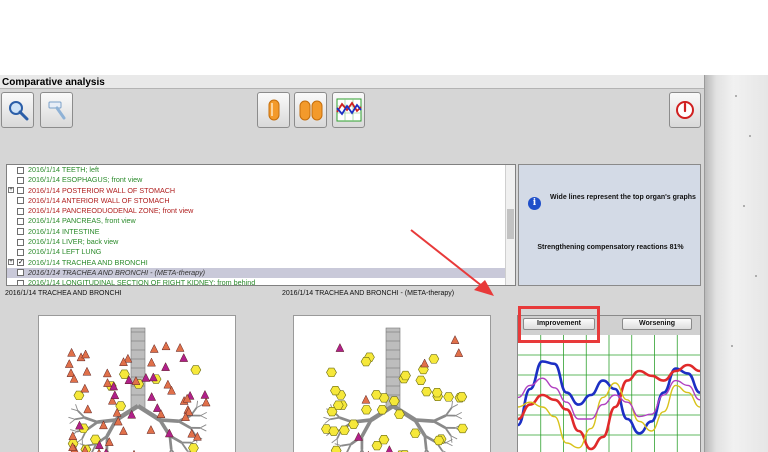 Image resolution: width=768 pixels, height=452 pixels. I want to click on worsening-button: Worsening, so click(657, 324).